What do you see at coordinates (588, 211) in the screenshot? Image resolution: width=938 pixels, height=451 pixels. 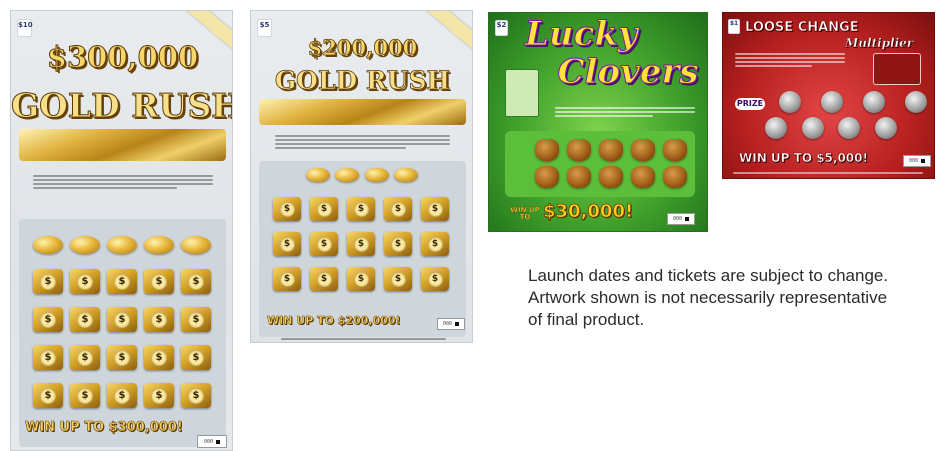 I see `prize-amount: $30,000!` at bounding box center [588, 211].